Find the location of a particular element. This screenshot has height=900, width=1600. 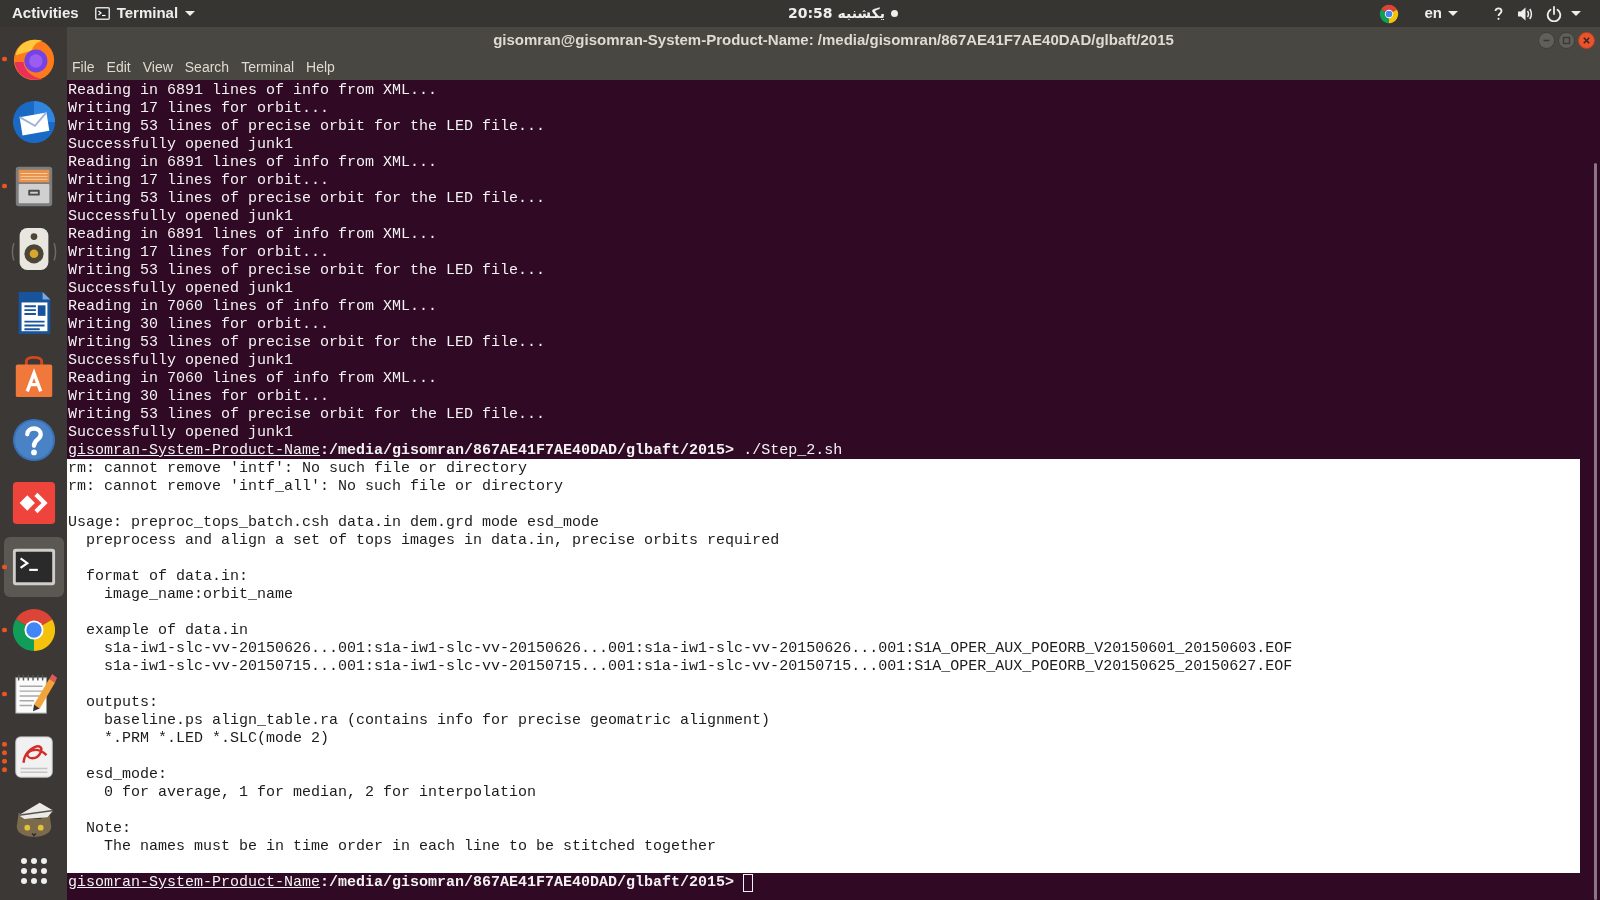

terminal-icon is located at coordinates (102, 13).